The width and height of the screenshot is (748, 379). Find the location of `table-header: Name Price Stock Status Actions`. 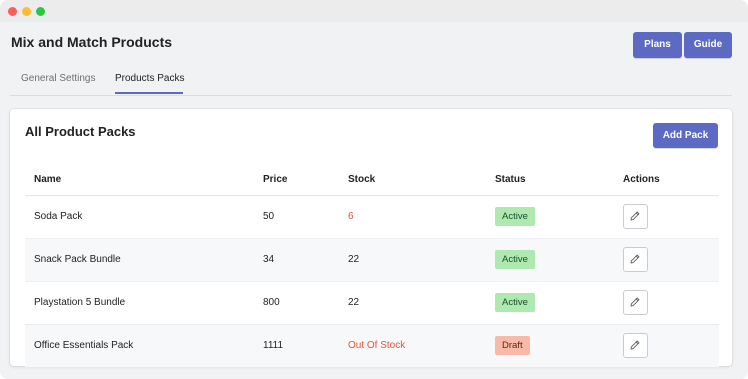

table-header: Name Price Stock Status Actions is located at coordinates (372, 182).